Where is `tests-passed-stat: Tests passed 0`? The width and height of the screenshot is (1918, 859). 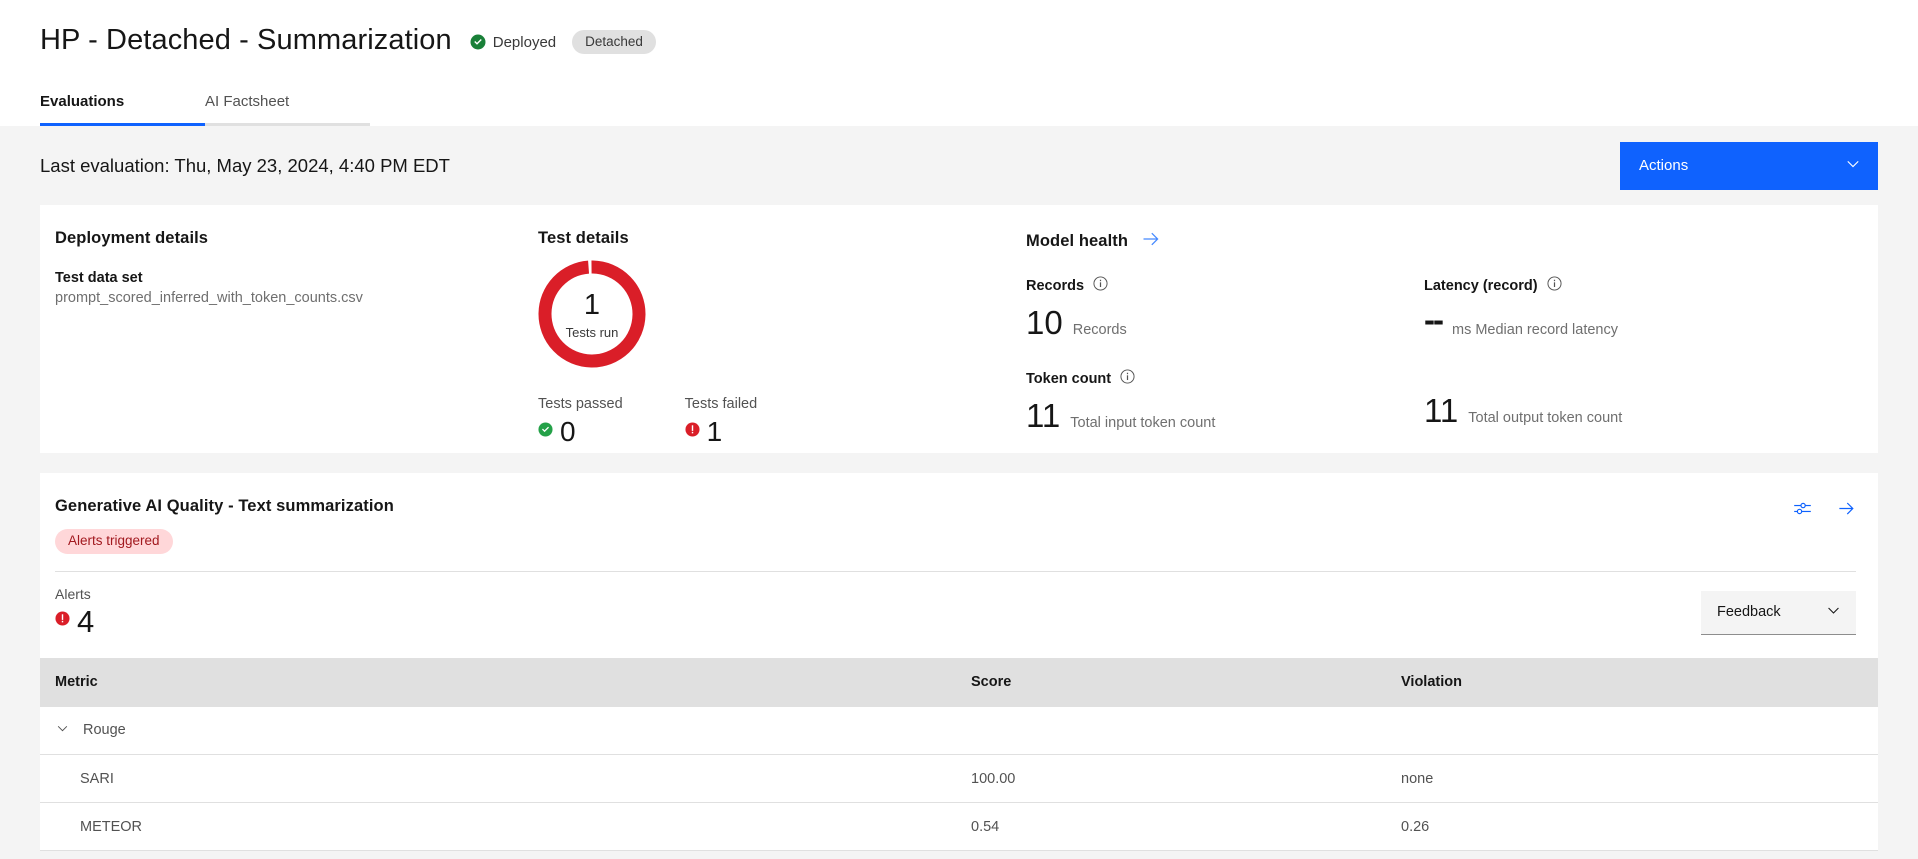 tests-passed-stat: Tests passed 0 is located at coordinates (580, 421).